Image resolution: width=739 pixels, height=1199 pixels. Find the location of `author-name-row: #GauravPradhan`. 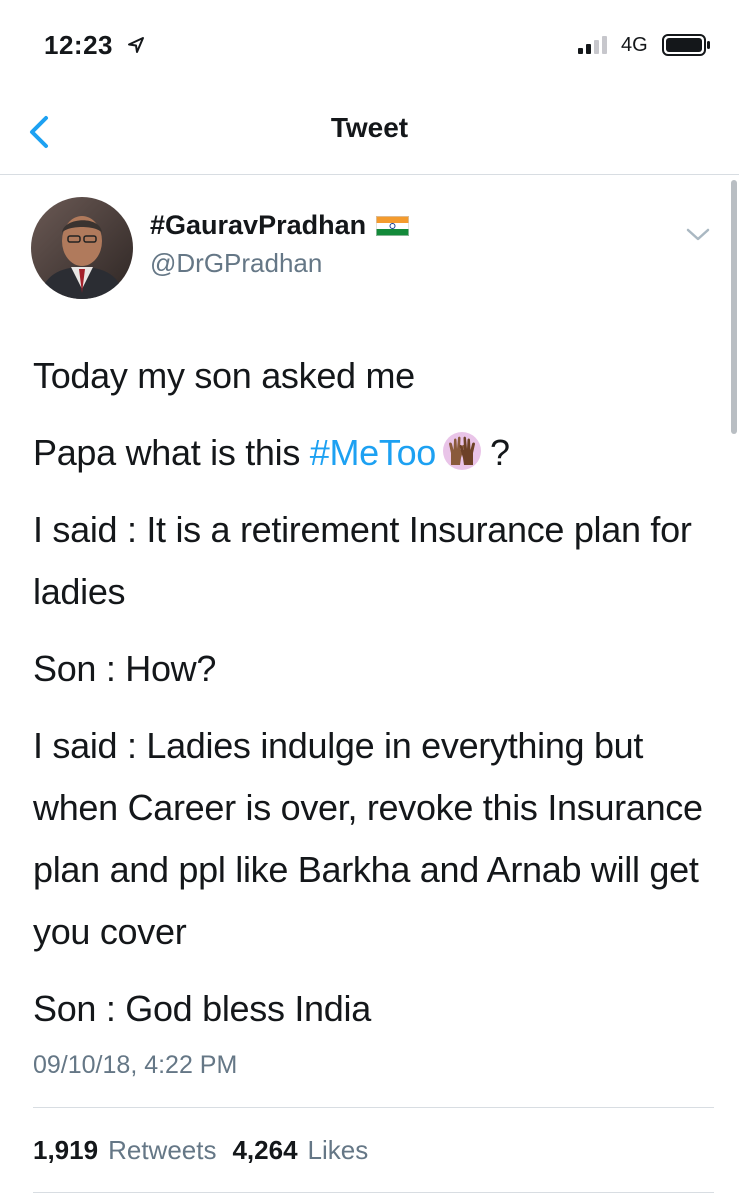

author-name-row: #GauravPradhan is located at coordinates (280, 225).